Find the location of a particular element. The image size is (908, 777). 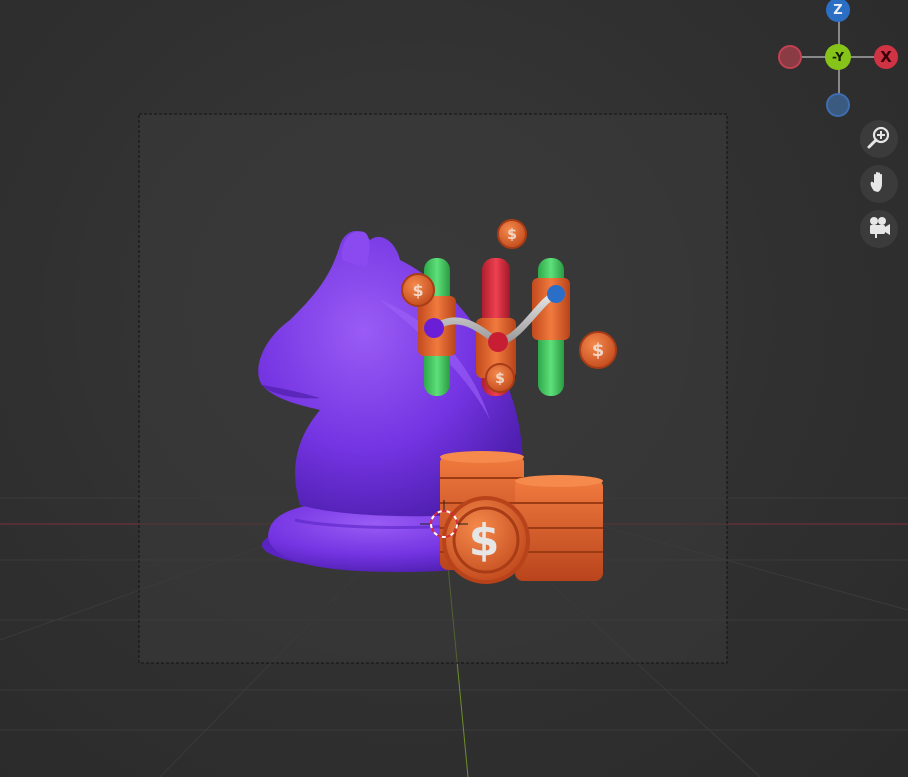

hand-icon is located at coordinates (879, 184).